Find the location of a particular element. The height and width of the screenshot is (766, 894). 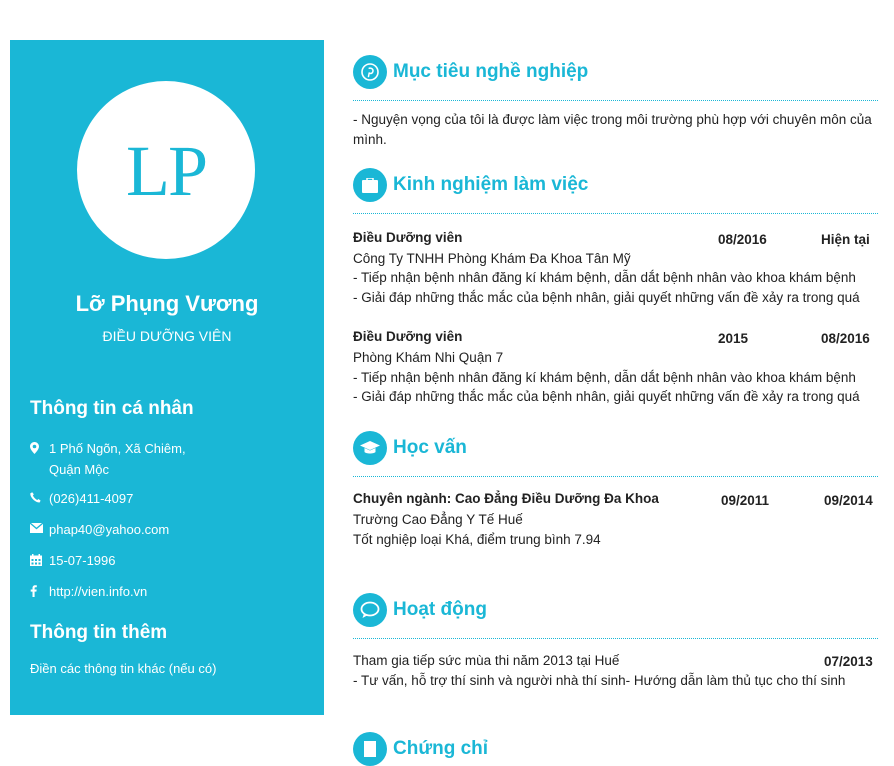

chat-bubble-icon is located at coordinates (370, 610).